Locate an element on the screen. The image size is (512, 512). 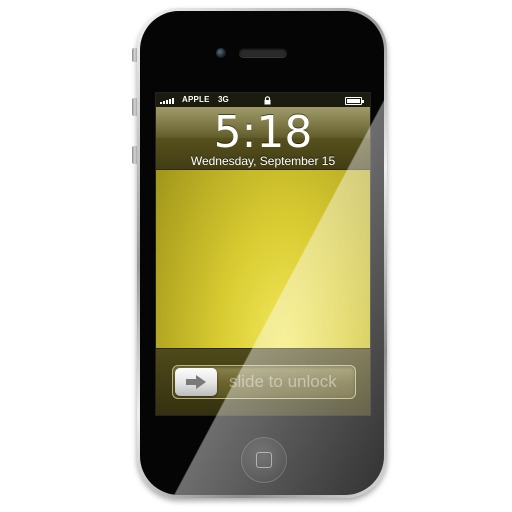
carrier-name: APPLE is located at coordinates (196, 99).